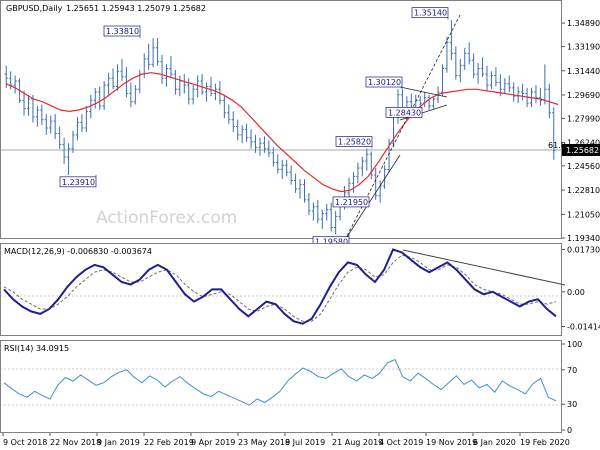  I want to click on annotation-label: 1.28430, so click(404, 112).